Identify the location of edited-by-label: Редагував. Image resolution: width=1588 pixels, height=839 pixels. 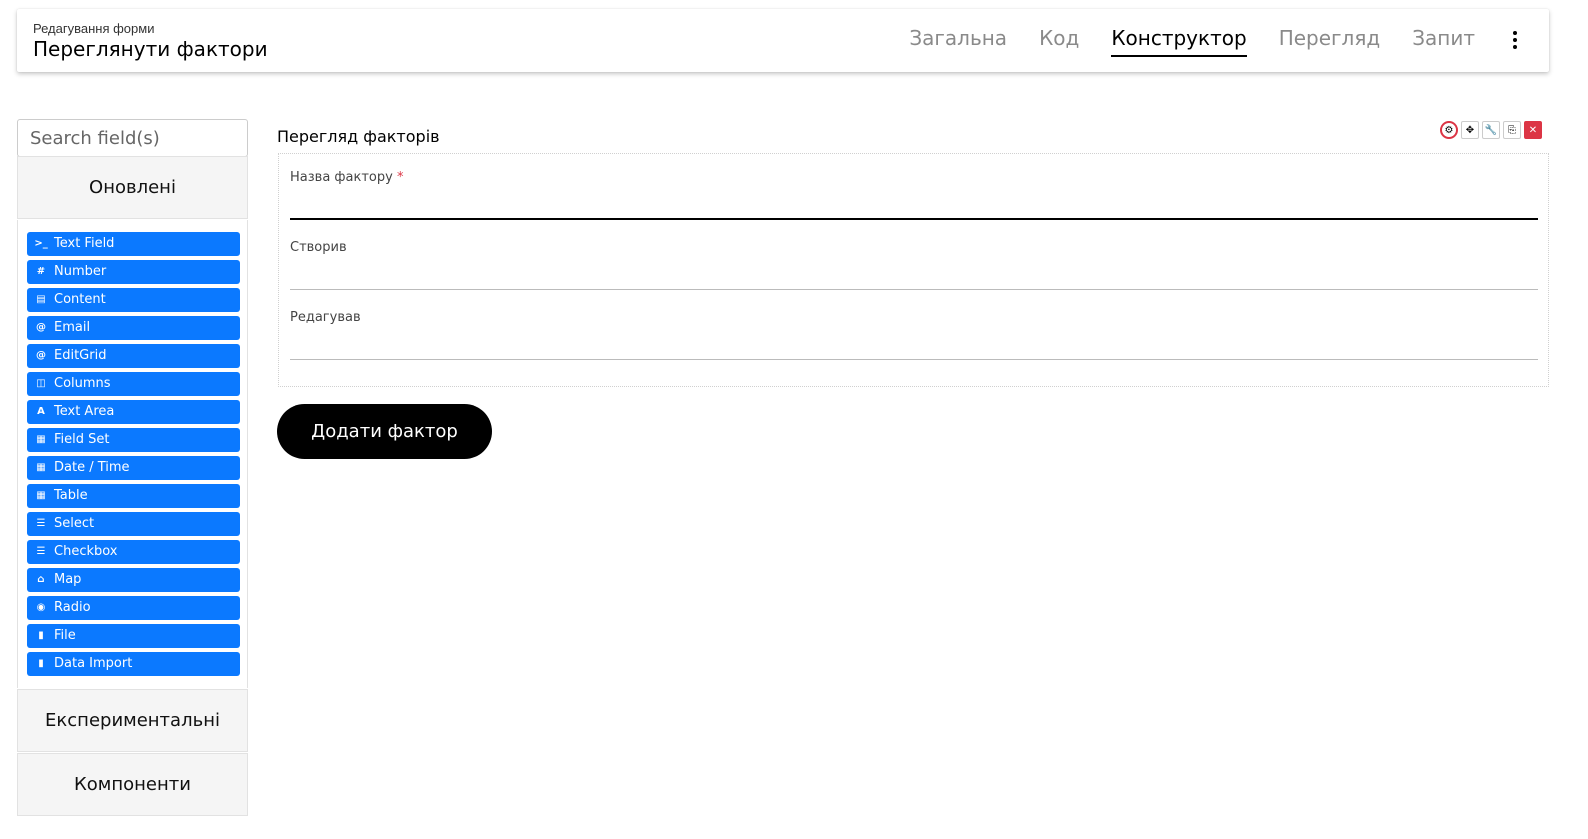
(325, 317).